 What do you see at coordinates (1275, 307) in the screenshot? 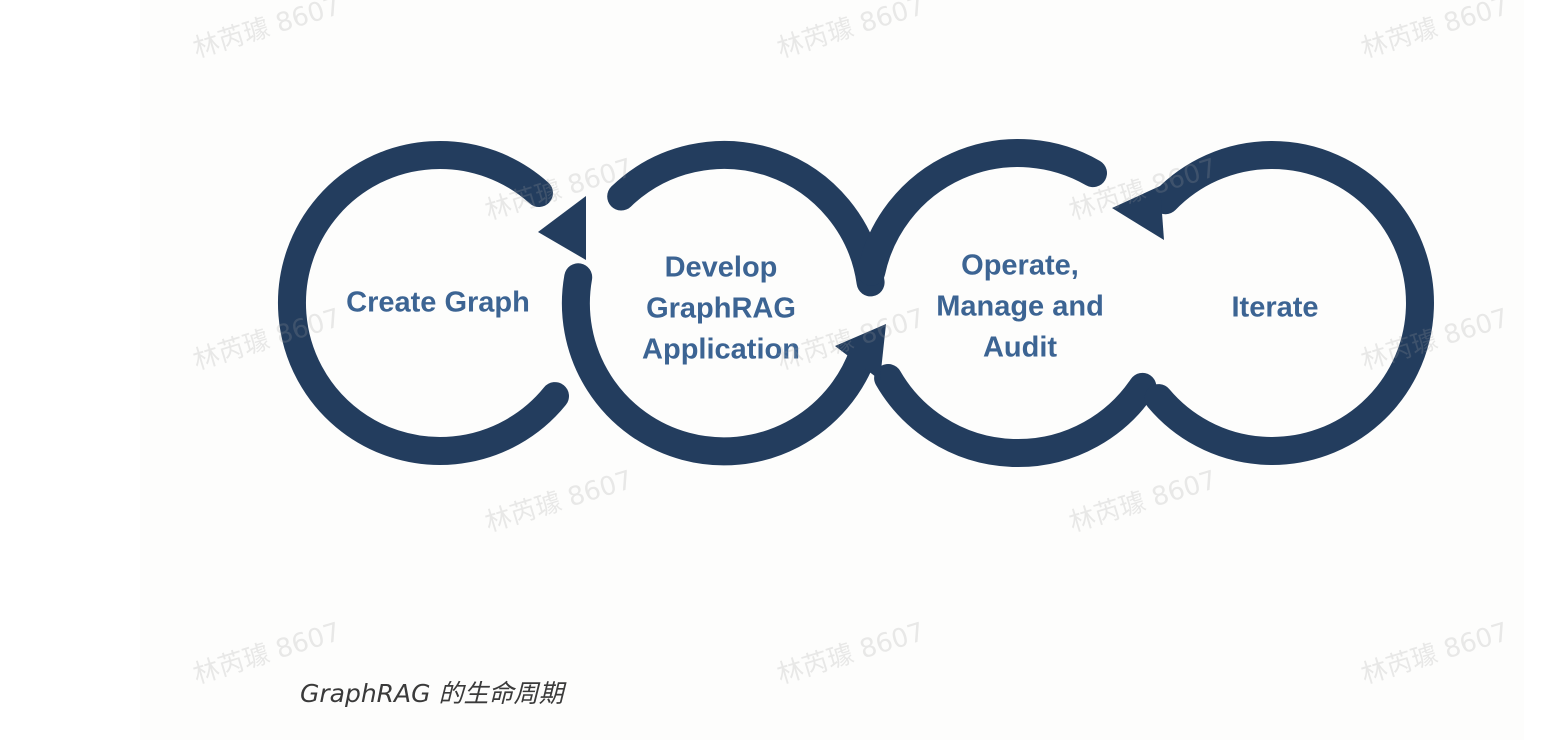
I see `stage-label-iterate: Iterate` at bounding box center [1275, 307].